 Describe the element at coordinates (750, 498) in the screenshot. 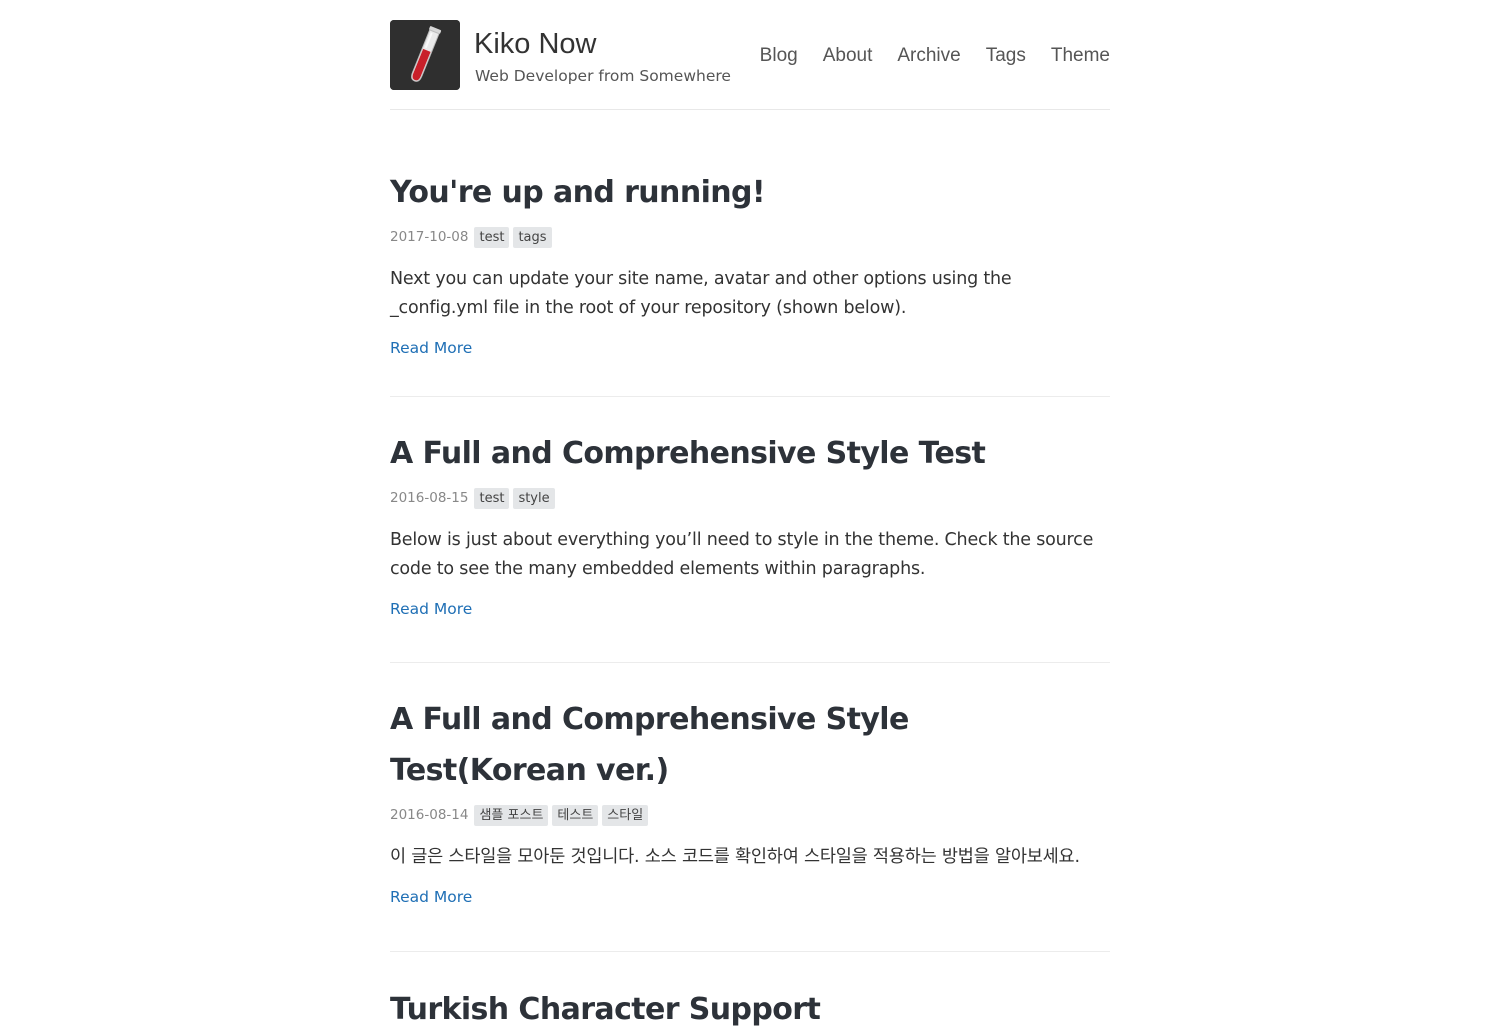

I see `post-meta: 2016-08-15 test style` at that location.